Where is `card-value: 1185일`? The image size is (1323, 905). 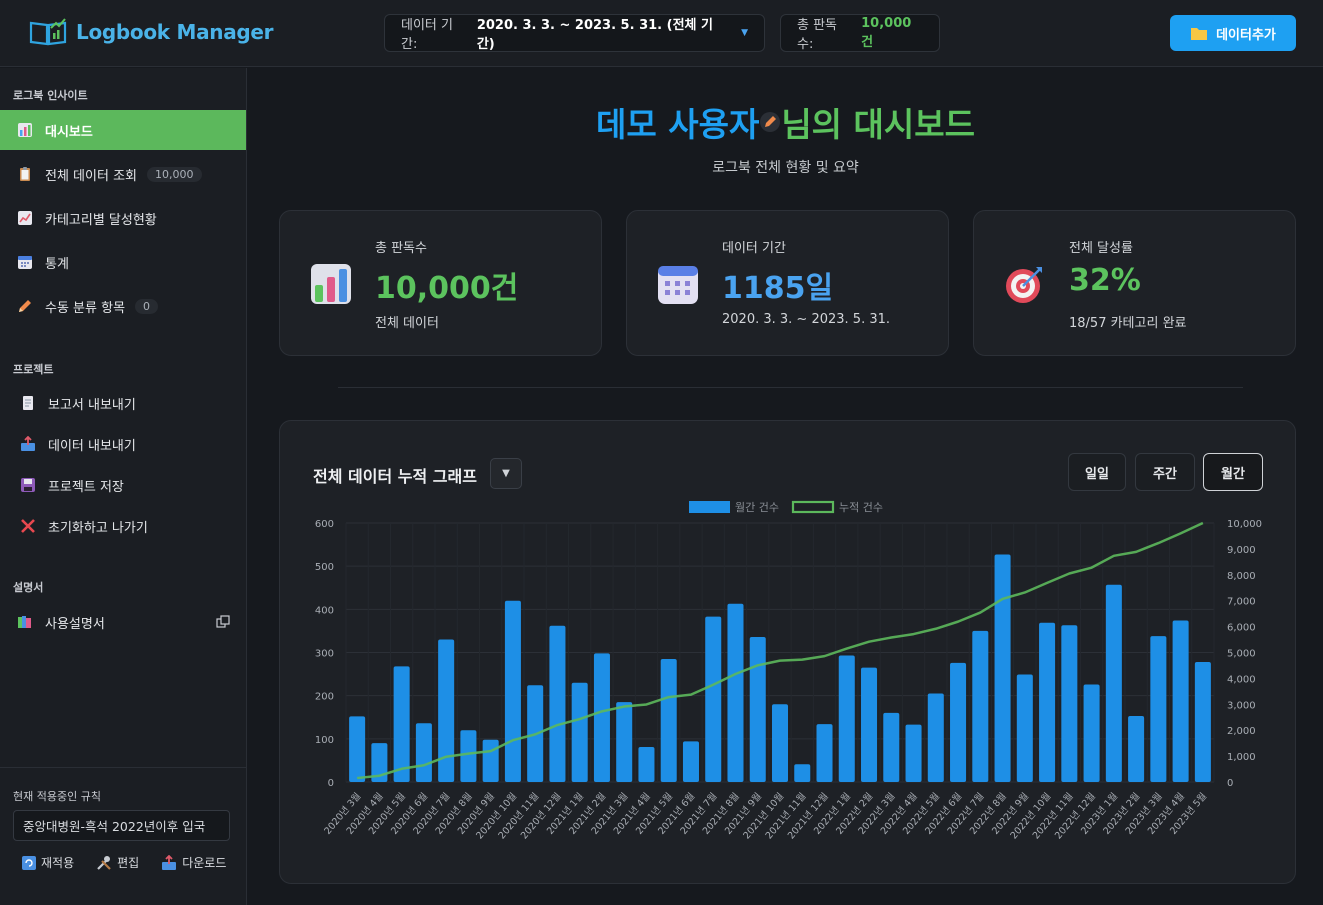 card-value: 1185일 is located at coordinates (778, 288).